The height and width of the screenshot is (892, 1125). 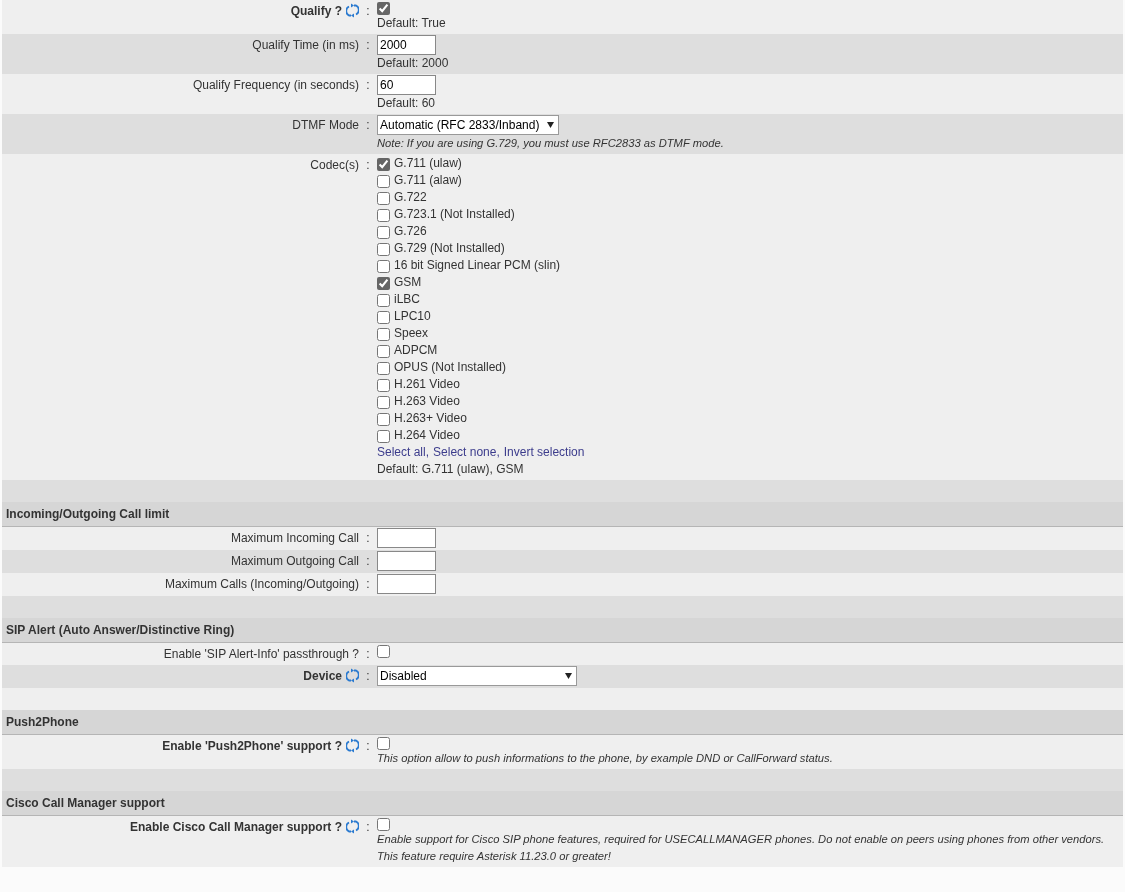 I want to click on codec-label: G.711 (alaw), so click(x=428, y=180).